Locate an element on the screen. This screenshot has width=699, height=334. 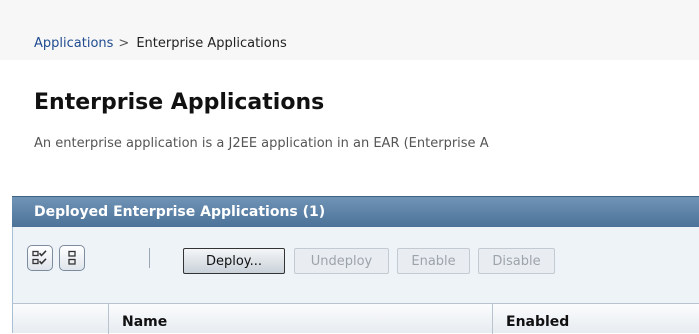
deselect-all-checkbox-icon is located at coordinates (72, 257).